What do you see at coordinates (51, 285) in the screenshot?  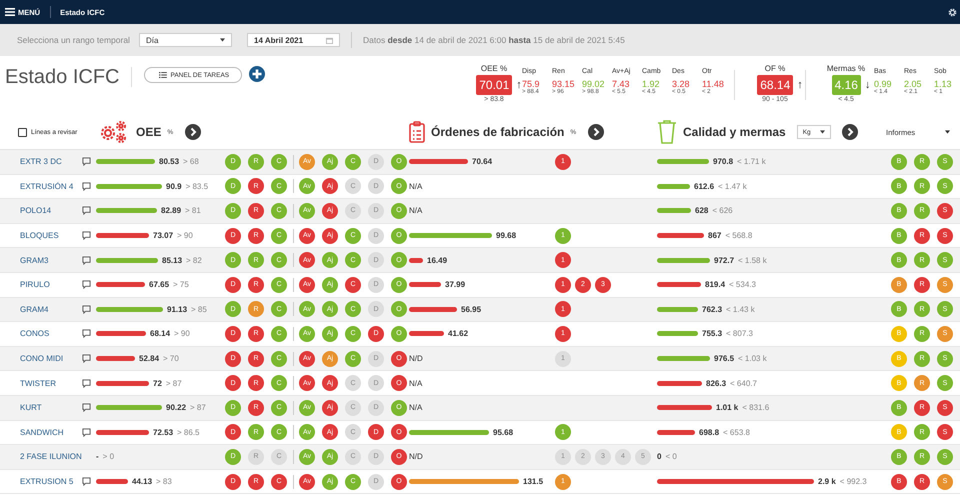 I see `line-name-link: PIRULO` at bounding box center [51, 285].